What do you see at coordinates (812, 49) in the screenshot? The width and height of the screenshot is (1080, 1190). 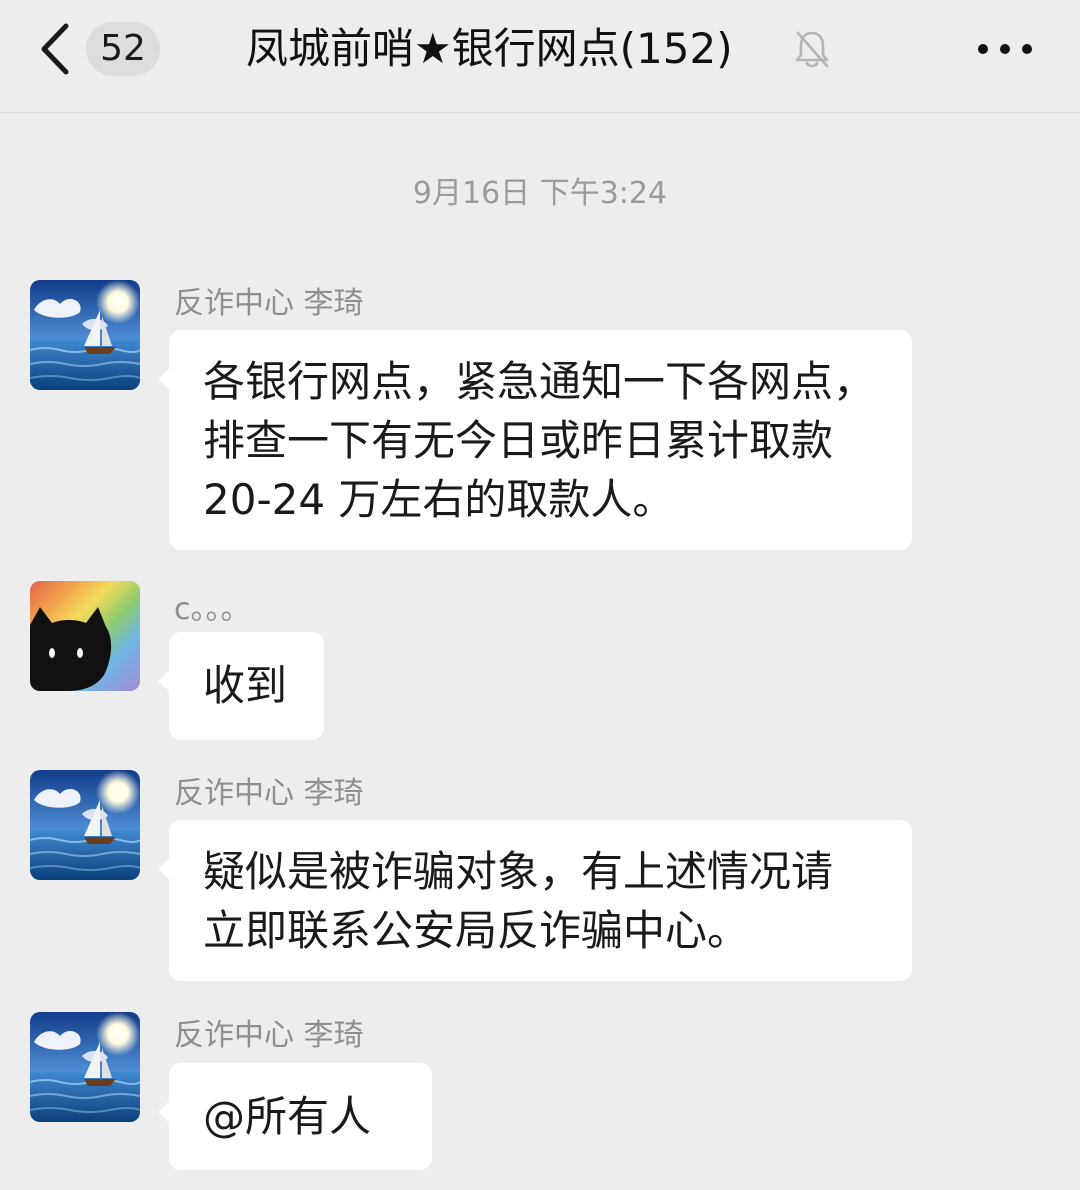 I see `bell-off-icon` at bounding box center [812, 49].